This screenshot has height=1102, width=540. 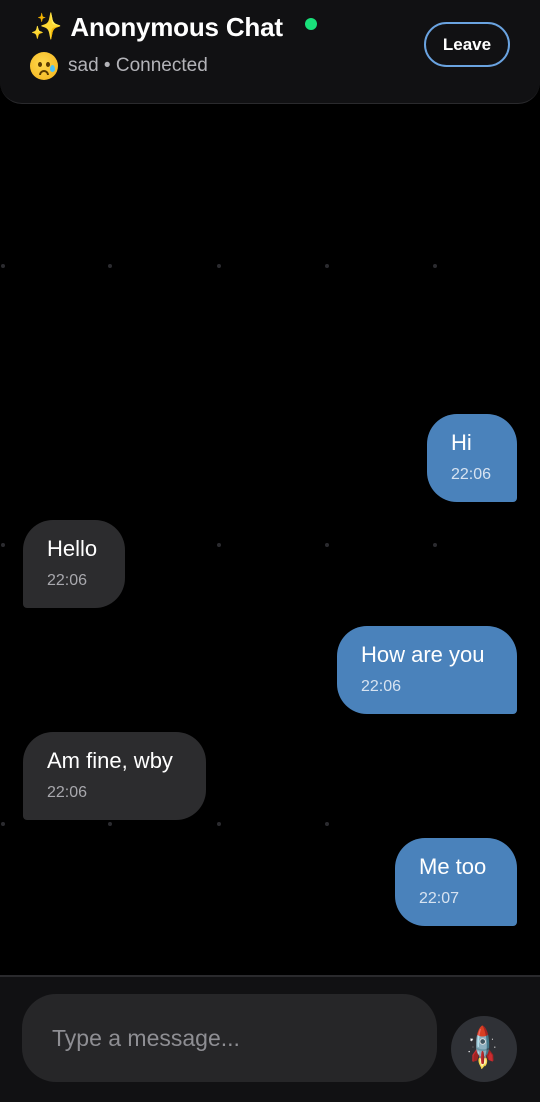 What do you see at coordinates (114, 776) in the screenshot?
I see `message-bubble-received: Am fine, wby 22:06` at bounding box center [114, 776].